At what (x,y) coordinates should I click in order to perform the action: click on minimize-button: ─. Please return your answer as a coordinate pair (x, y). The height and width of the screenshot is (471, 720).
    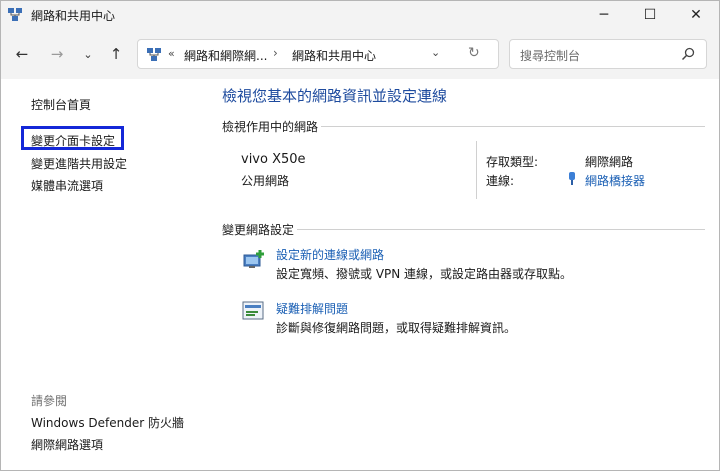
    Looking at the image, I should click on (604, 15).